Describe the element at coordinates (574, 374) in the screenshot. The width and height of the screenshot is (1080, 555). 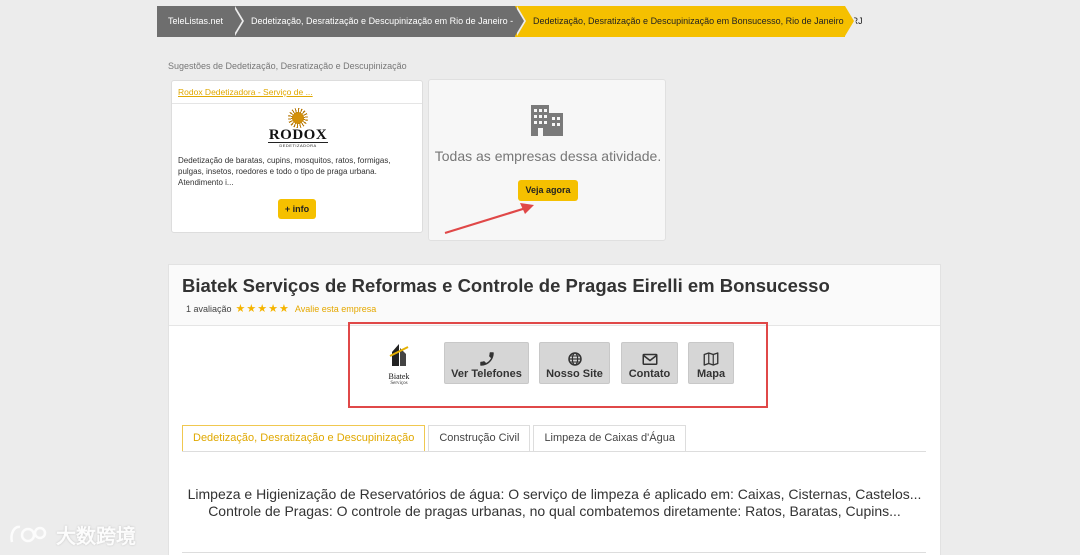
I see `website-label: Nosso Site` at that location.